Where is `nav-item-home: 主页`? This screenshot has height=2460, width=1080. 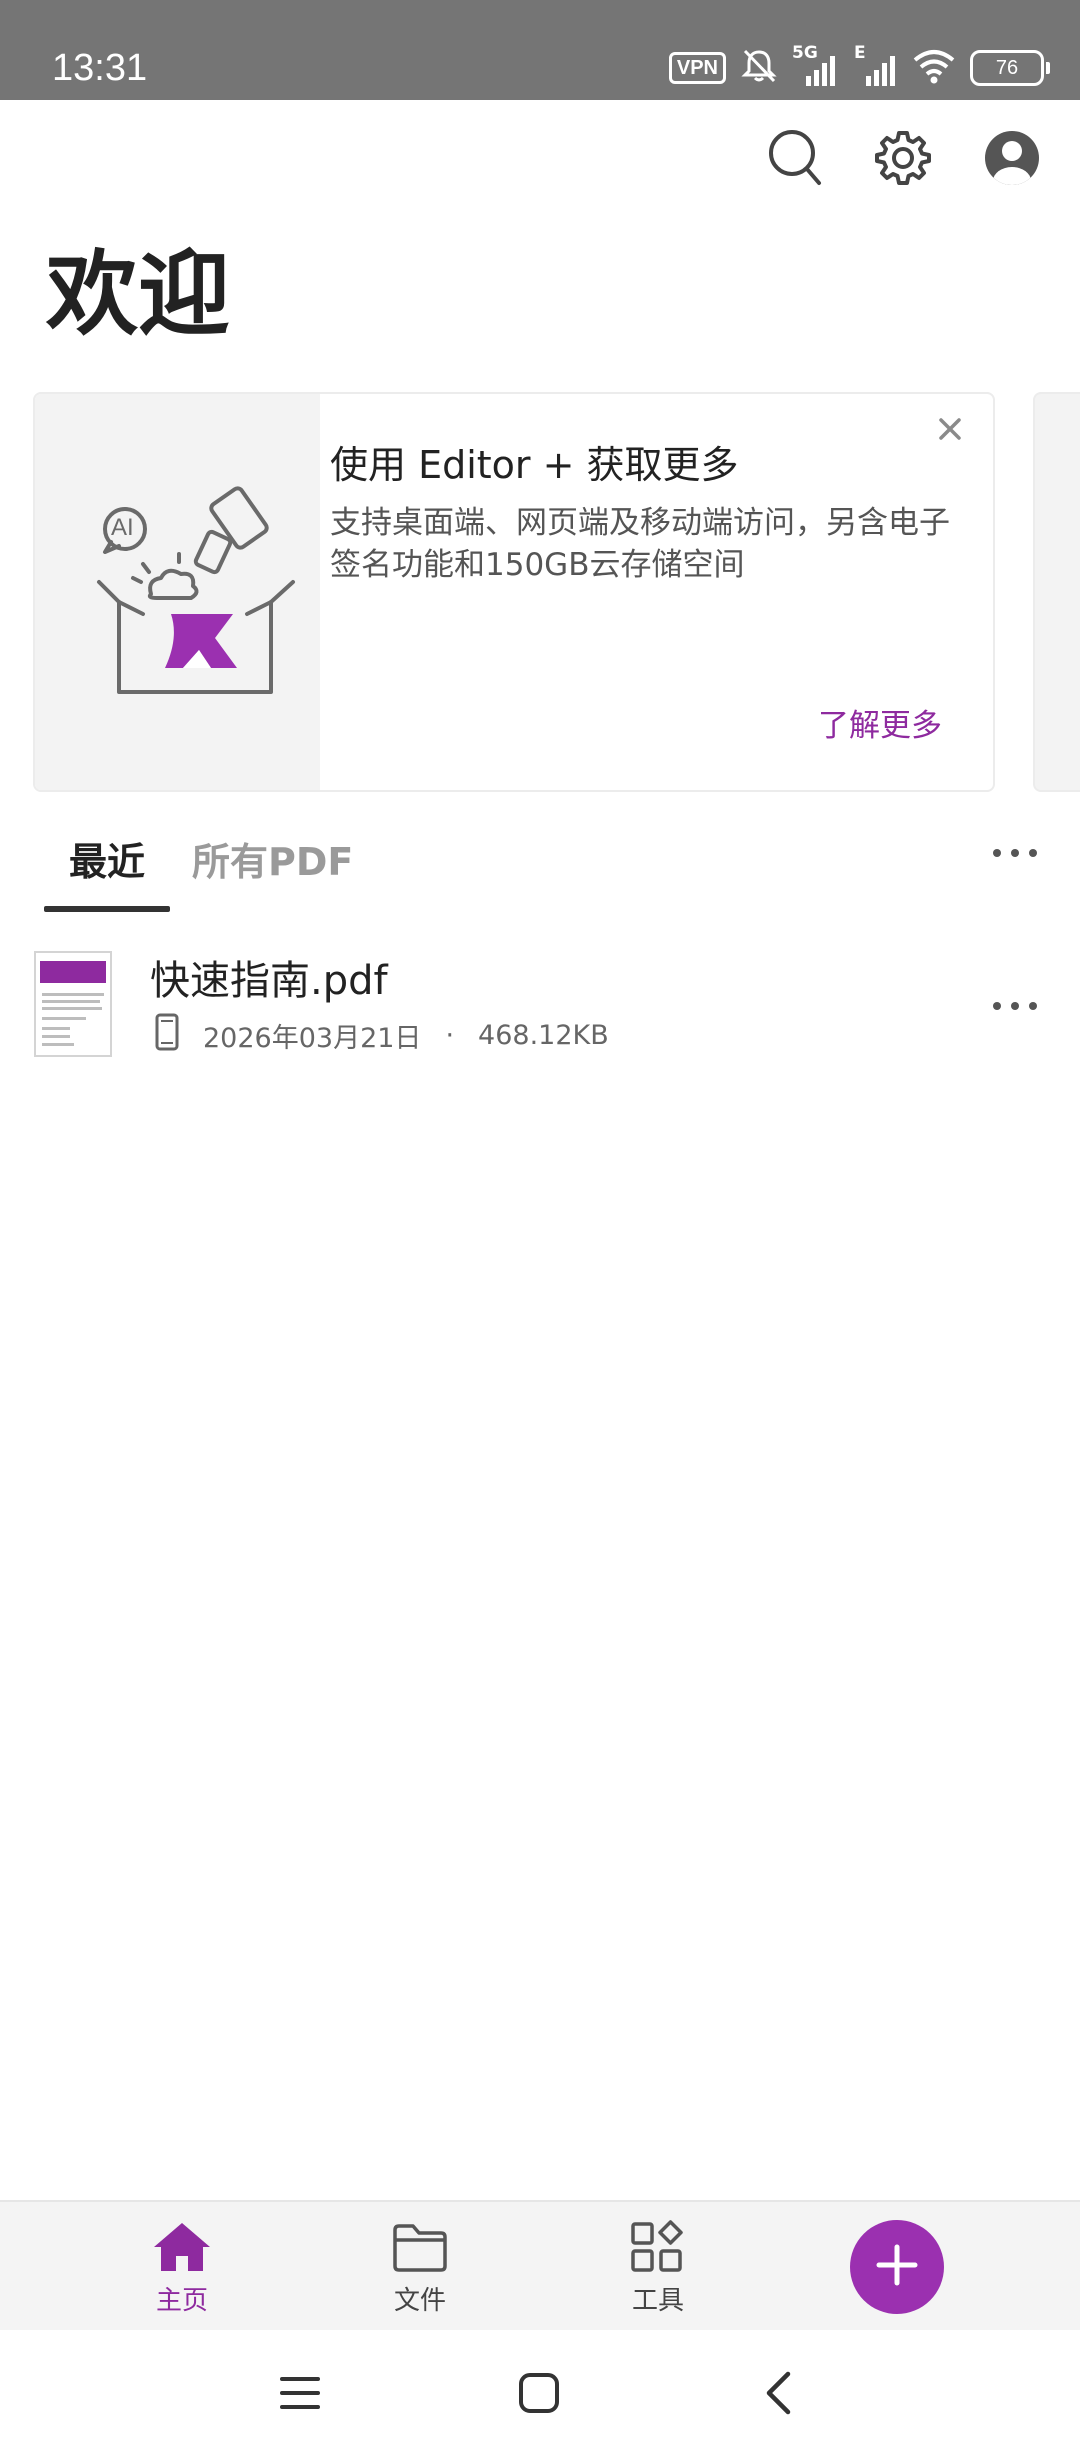
nav-item-home: 主页 is located at coordinates (182, 2269).